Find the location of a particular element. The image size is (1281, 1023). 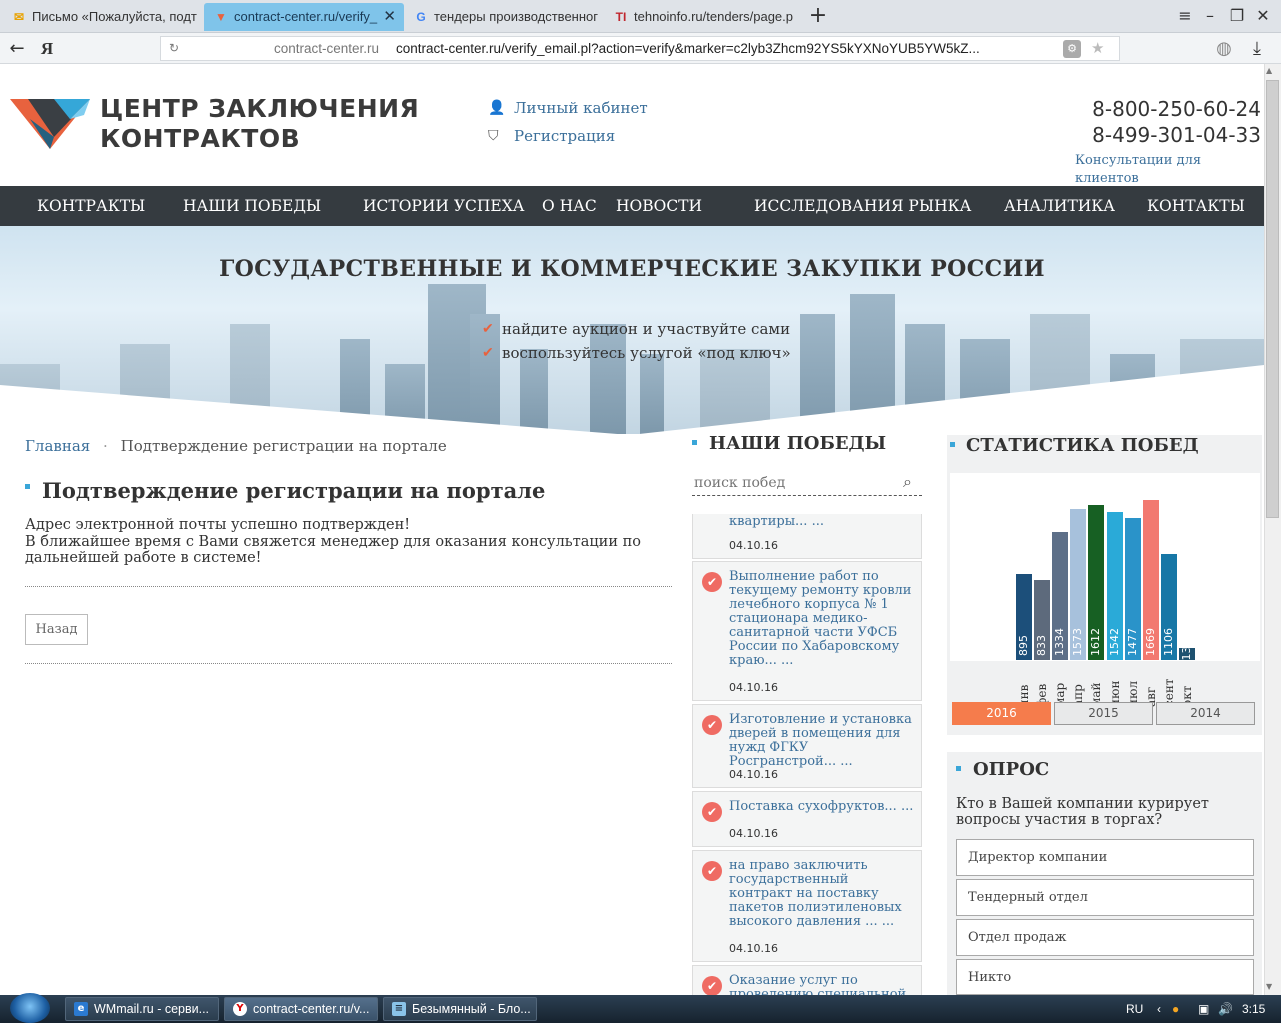

close-window-icon: ✕ is located at coordinates (1263, 16).